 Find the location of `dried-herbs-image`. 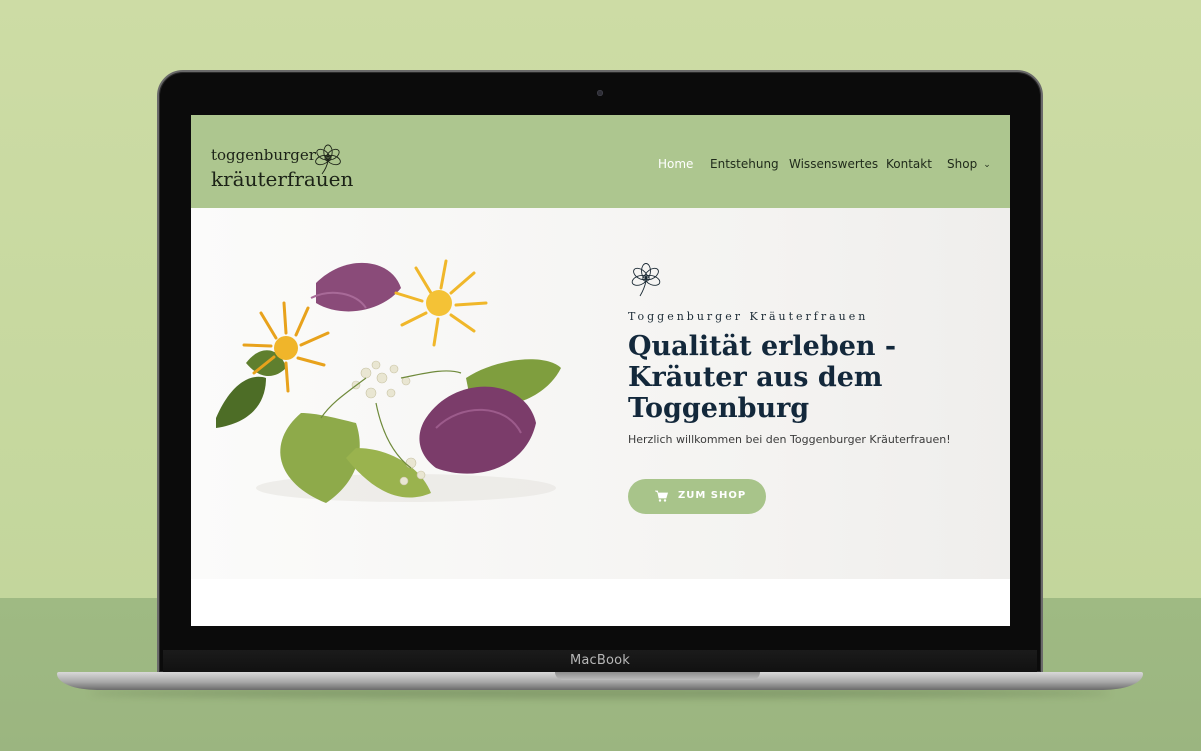

dried-herbs-image is located at coordinates (388, 381).